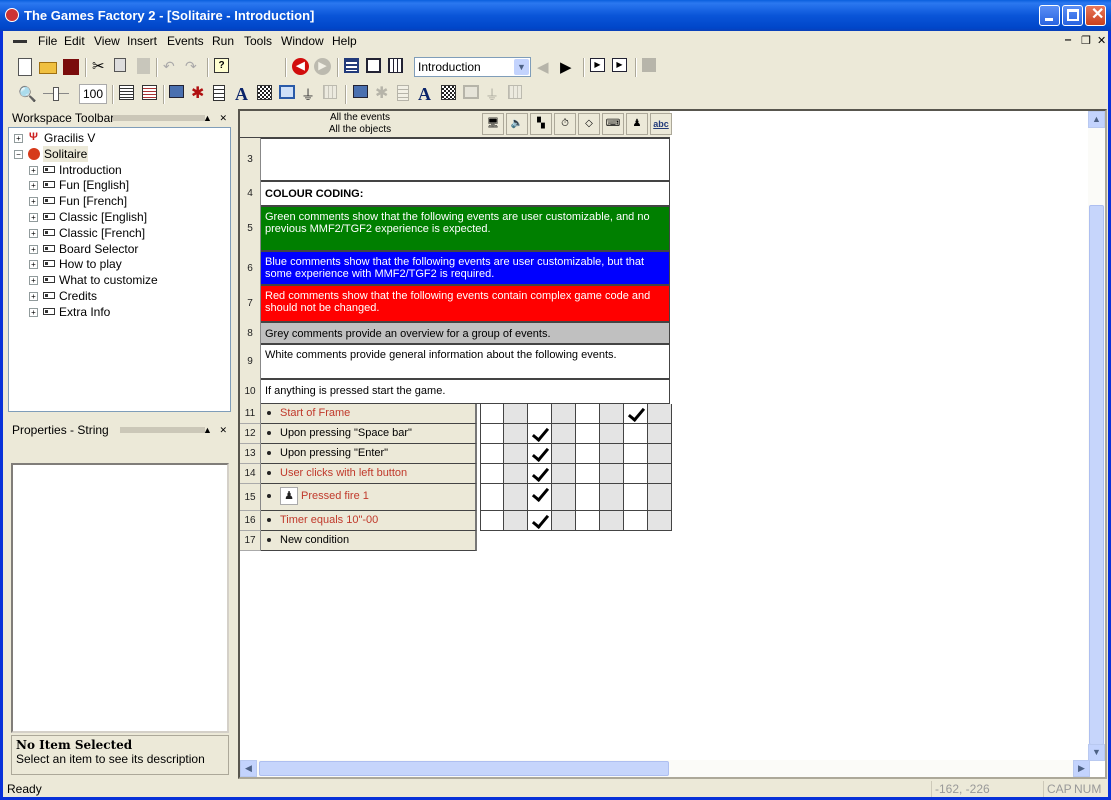 The image size is (1111, 800). I want to click on copy-icon, so click(120, 65).